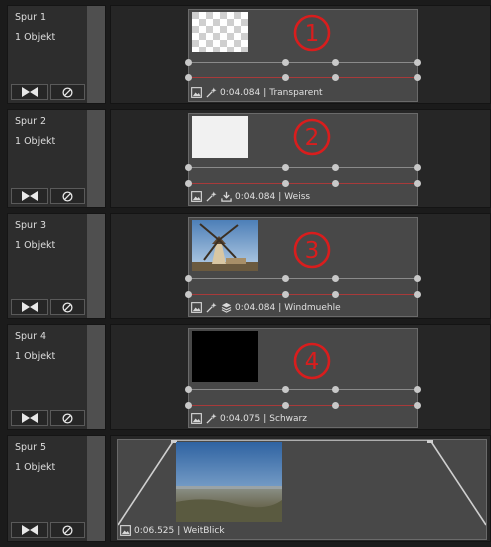  I want to click on track-name: Spur 2, so click(31, 121).